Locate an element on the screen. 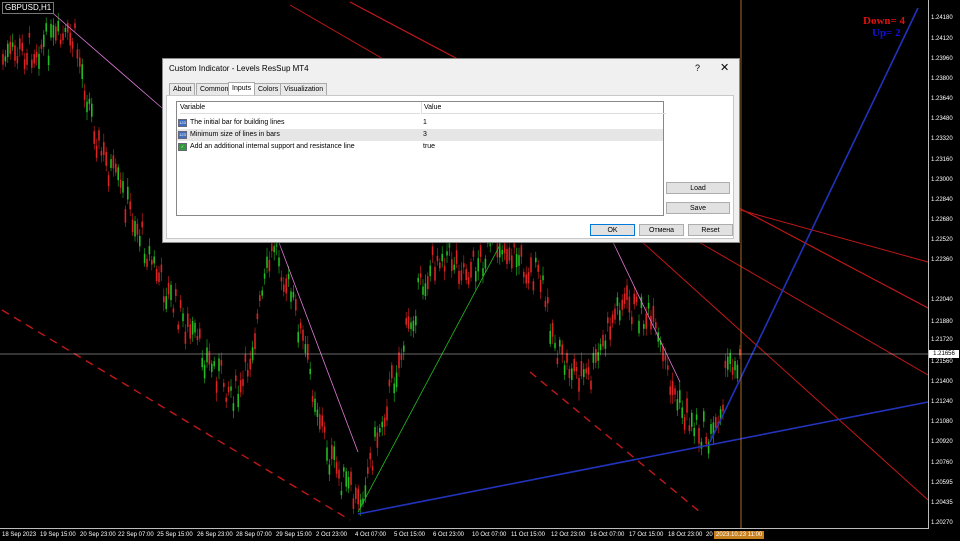 This screenshot has width=960, height=541. price-axis-label: 1.23800 is located at coordinates (942, 79).